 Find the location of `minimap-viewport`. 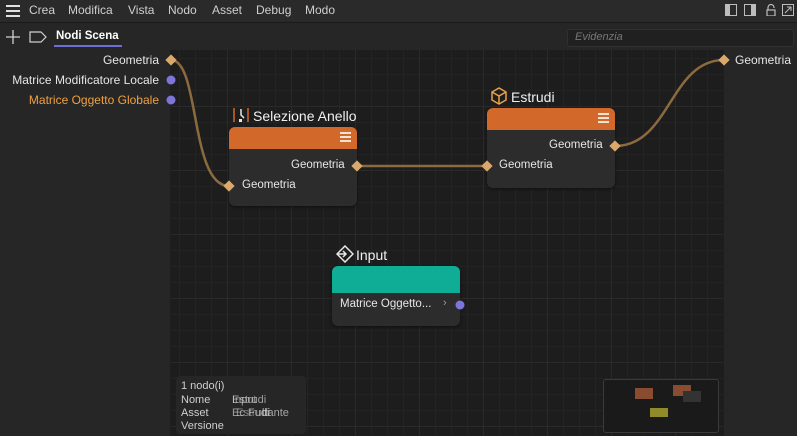

minimap-viewport is located at coordinates (692, 396).